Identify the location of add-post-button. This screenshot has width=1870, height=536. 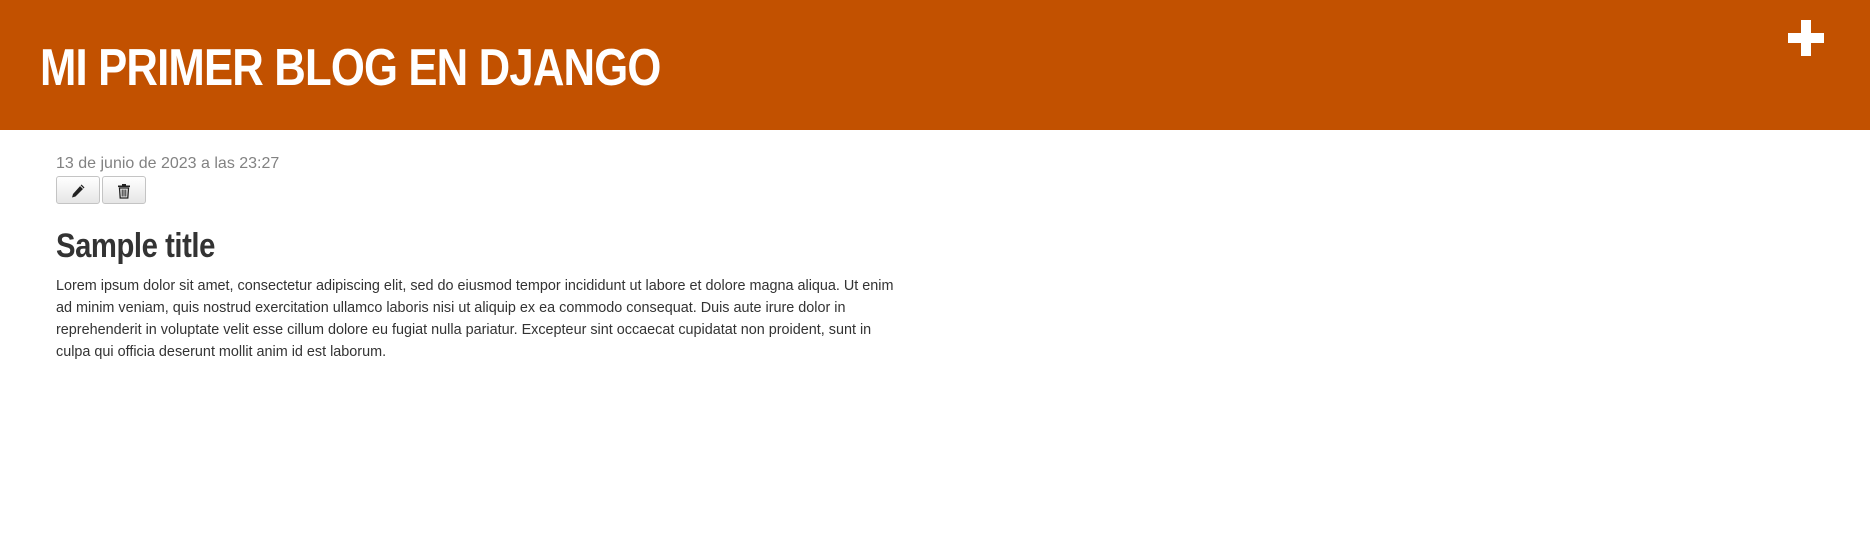
(1806, 38).